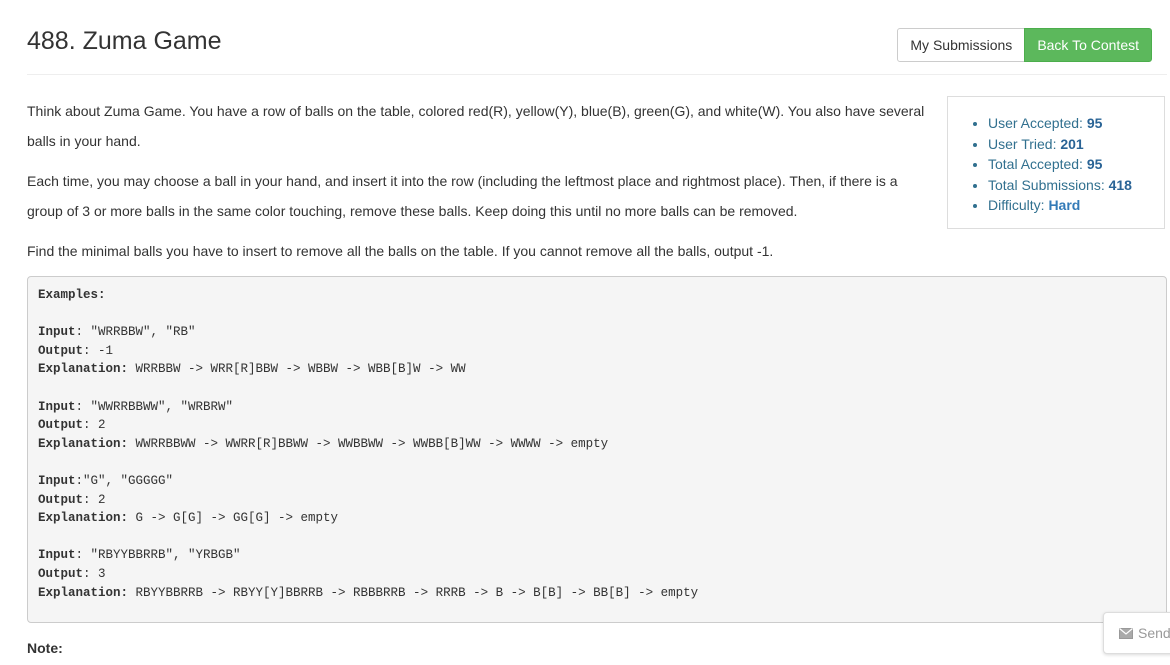 This screenshot has height=665, width=1170. I want to click on examples-heading: Examples:, so click(72, 295).